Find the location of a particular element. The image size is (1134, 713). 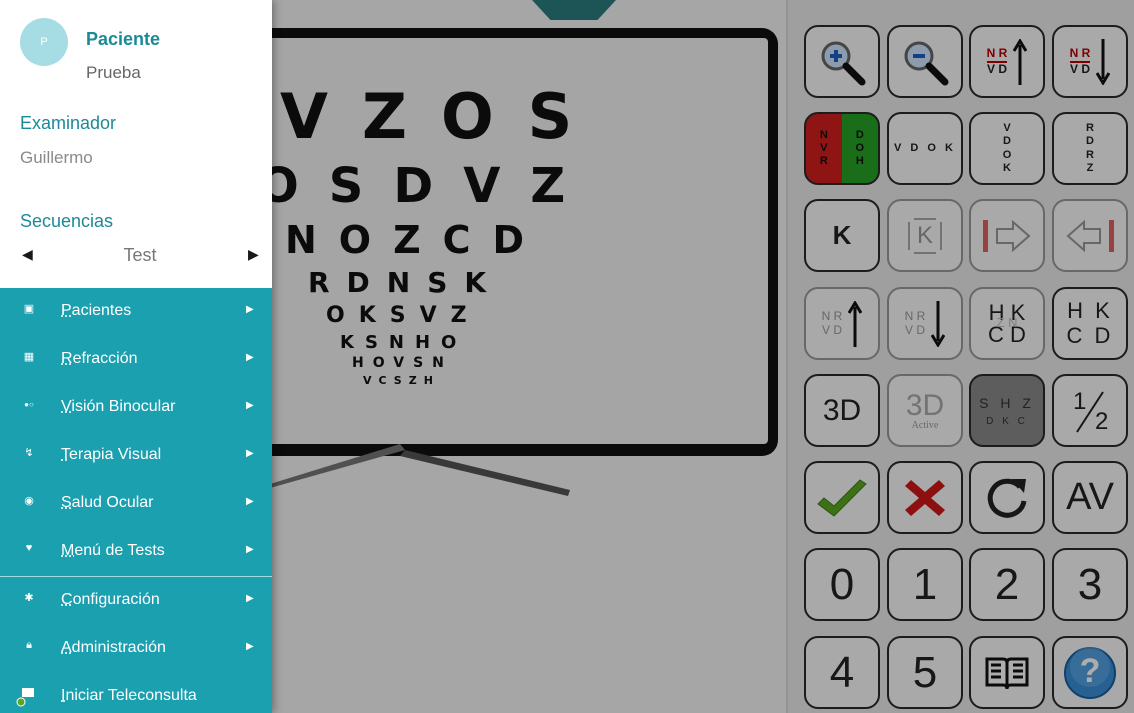

menu-item-label: Pacientes is located at coordinates (96, 310).